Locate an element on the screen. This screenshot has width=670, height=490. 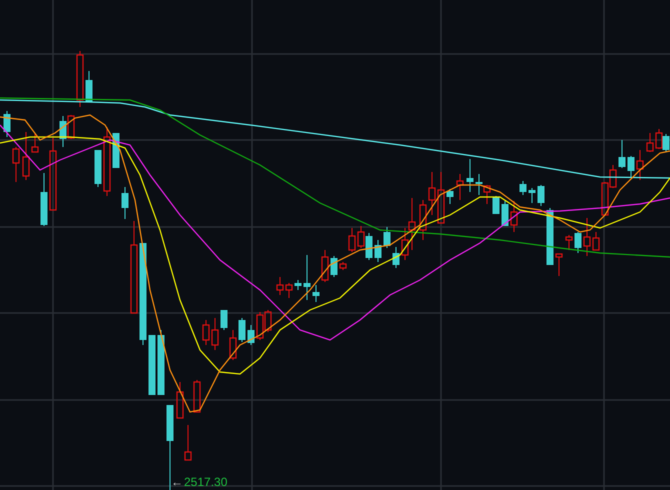
low-price-label: 2517.30 is located at coordinates (206, 482).